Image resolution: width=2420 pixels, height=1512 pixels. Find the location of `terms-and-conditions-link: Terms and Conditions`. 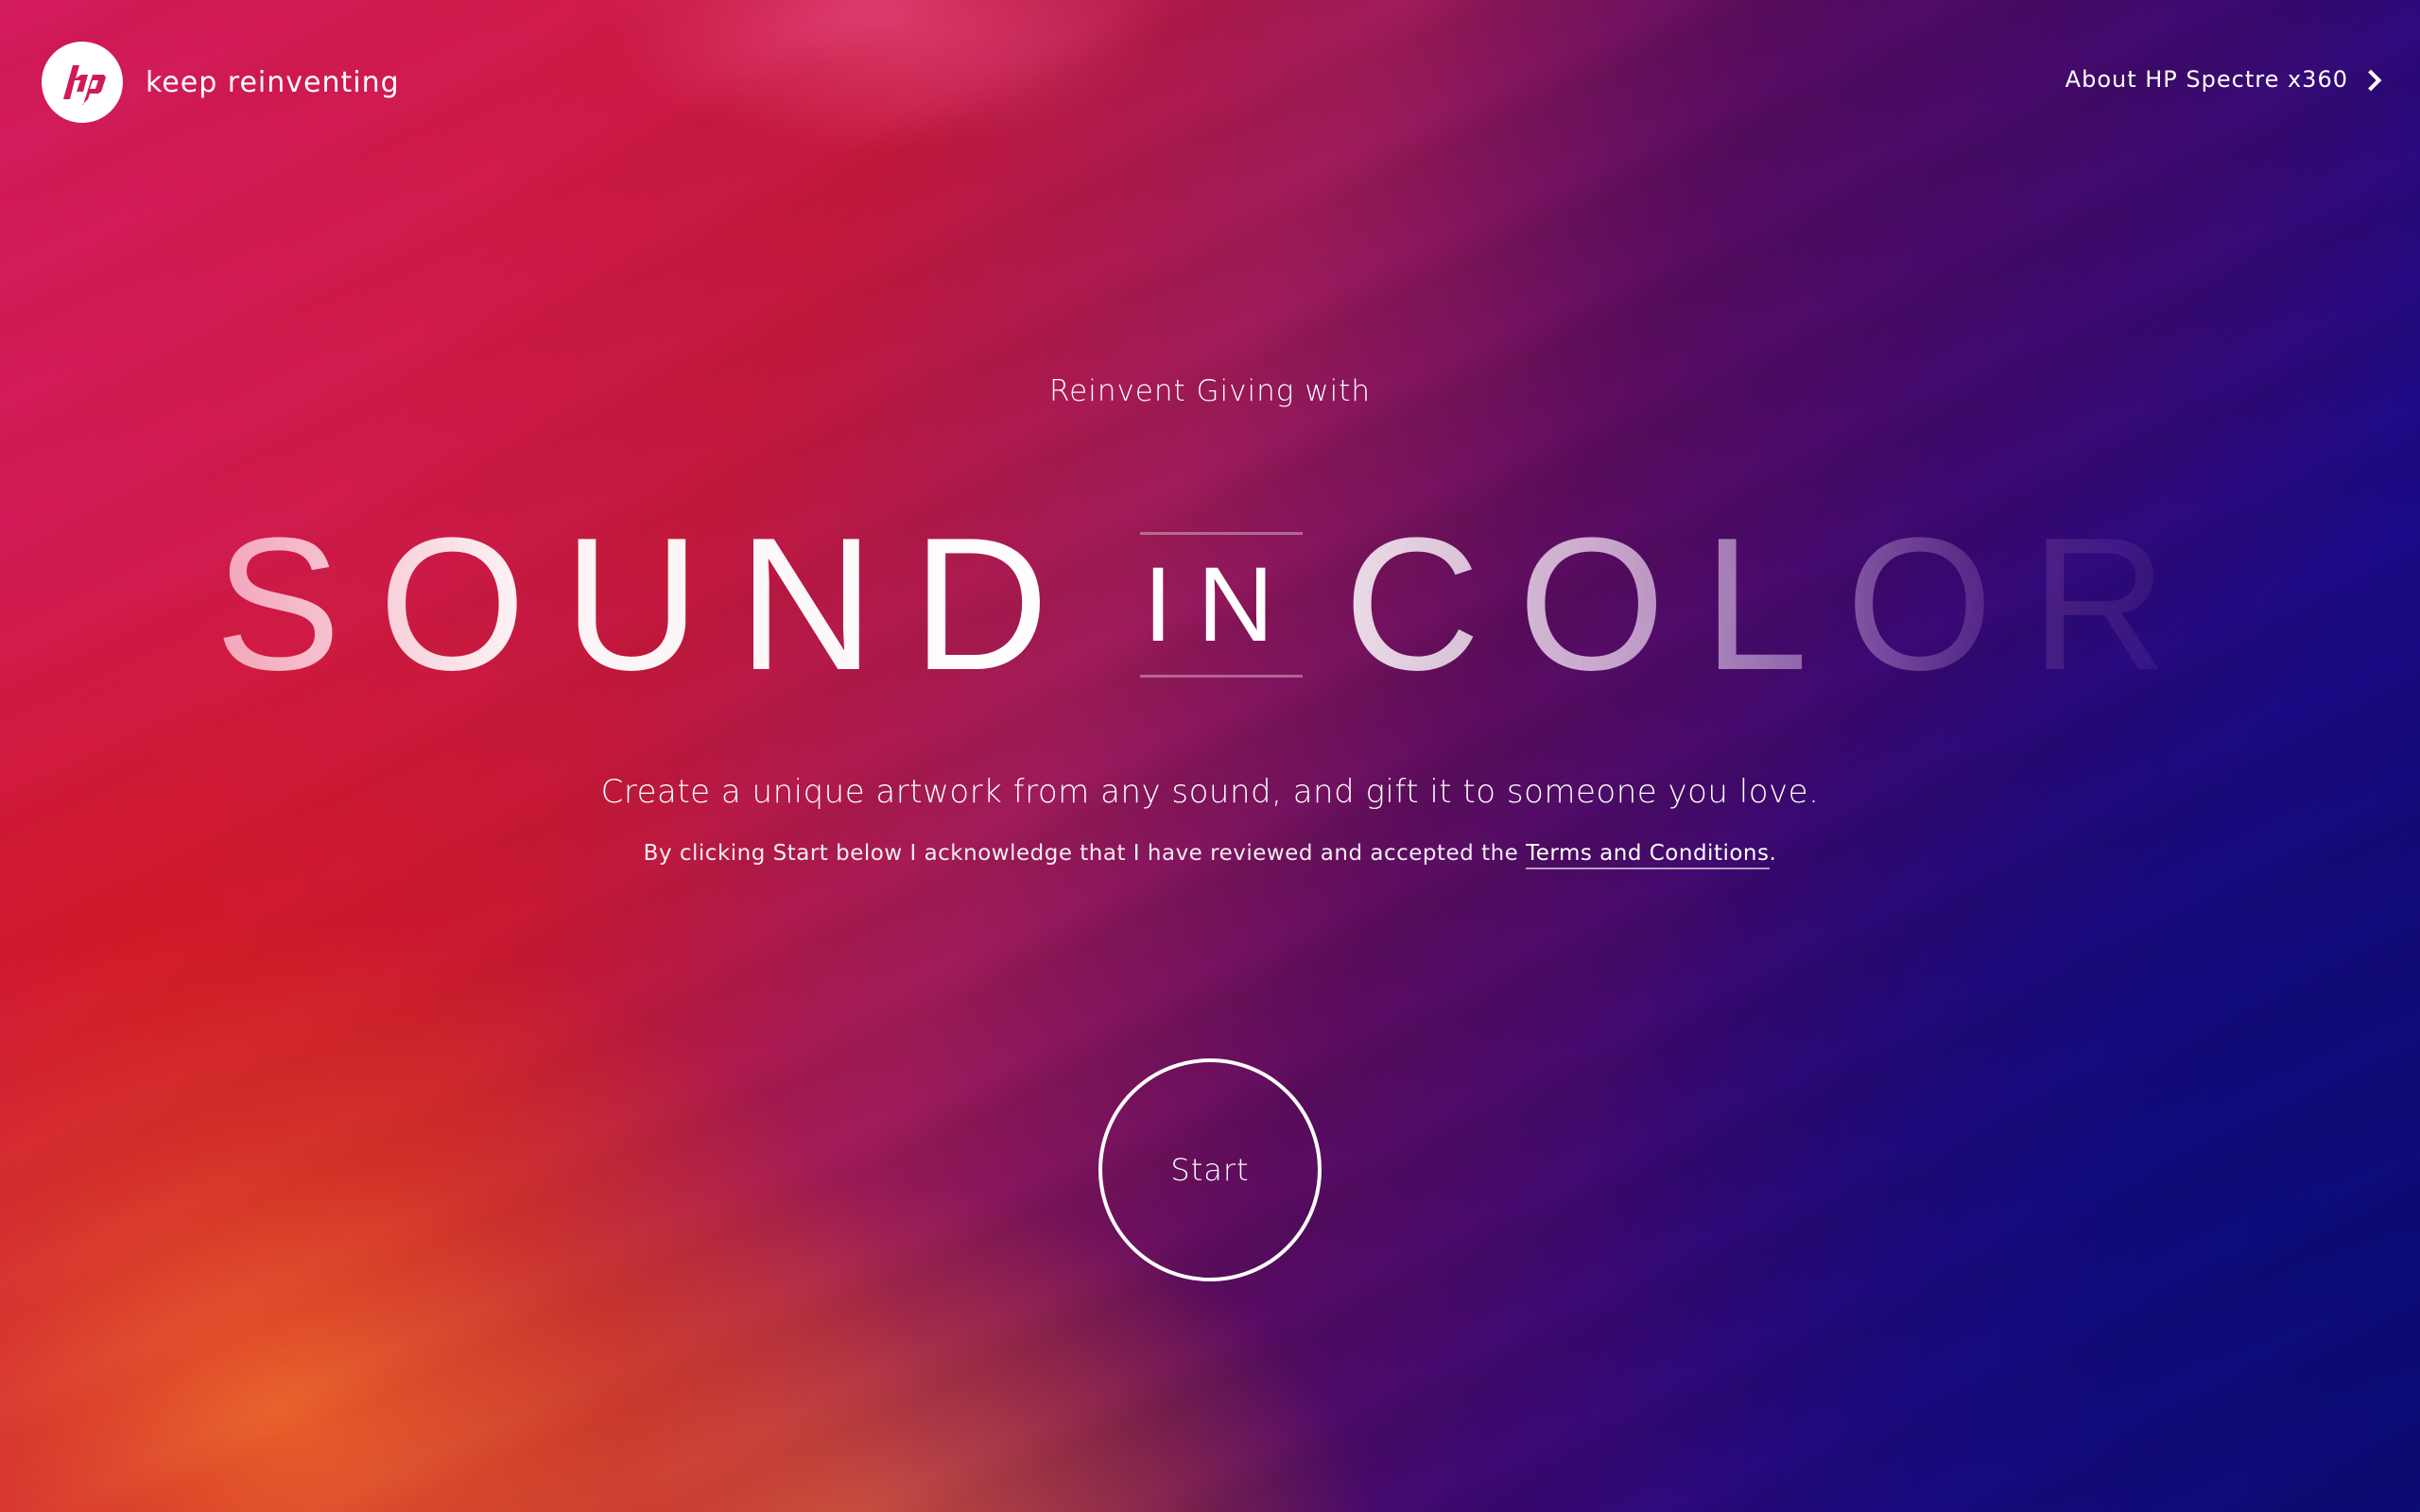

terms-and-conditions-link: Terms and Conditions is located at coordinates (1648, 855).